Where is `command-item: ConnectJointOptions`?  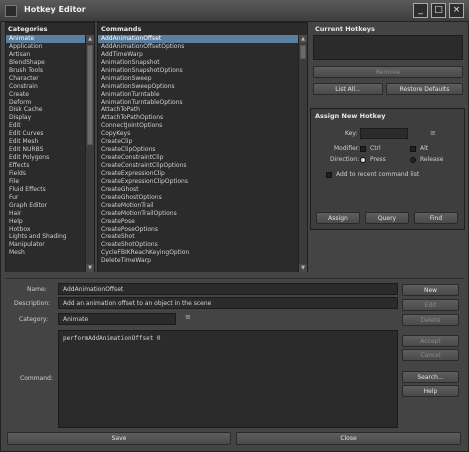 command-item: ConnectJointOptions is located at coordinates (198, 126).